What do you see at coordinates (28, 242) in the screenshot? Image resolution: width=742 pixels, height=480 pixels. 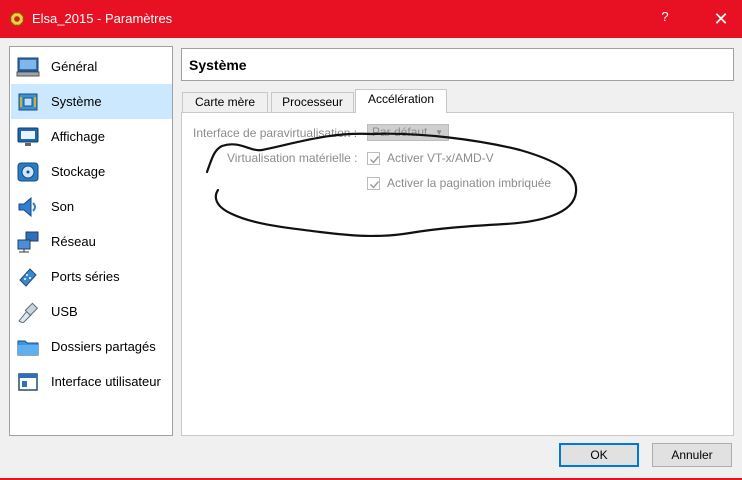 I see `network-icon` at bounding box center [28, 242].